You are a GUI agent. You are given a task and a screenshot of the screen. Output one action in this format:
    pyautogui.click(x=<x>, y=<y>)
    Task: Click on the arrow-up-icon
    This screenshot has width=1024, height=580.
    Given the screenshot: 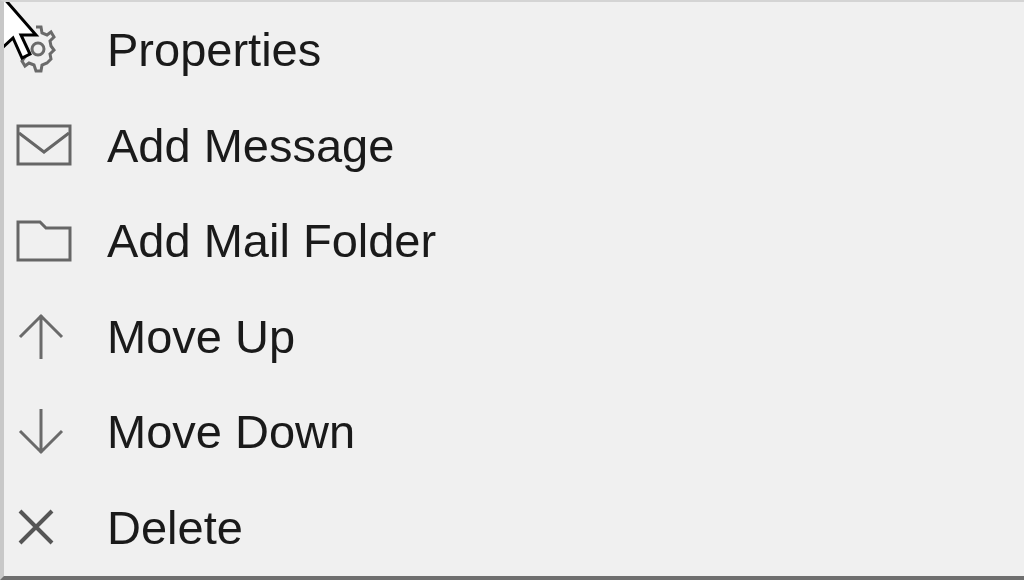 What is the action you would take?
    pyautogui.click(x=41, y=336)
    